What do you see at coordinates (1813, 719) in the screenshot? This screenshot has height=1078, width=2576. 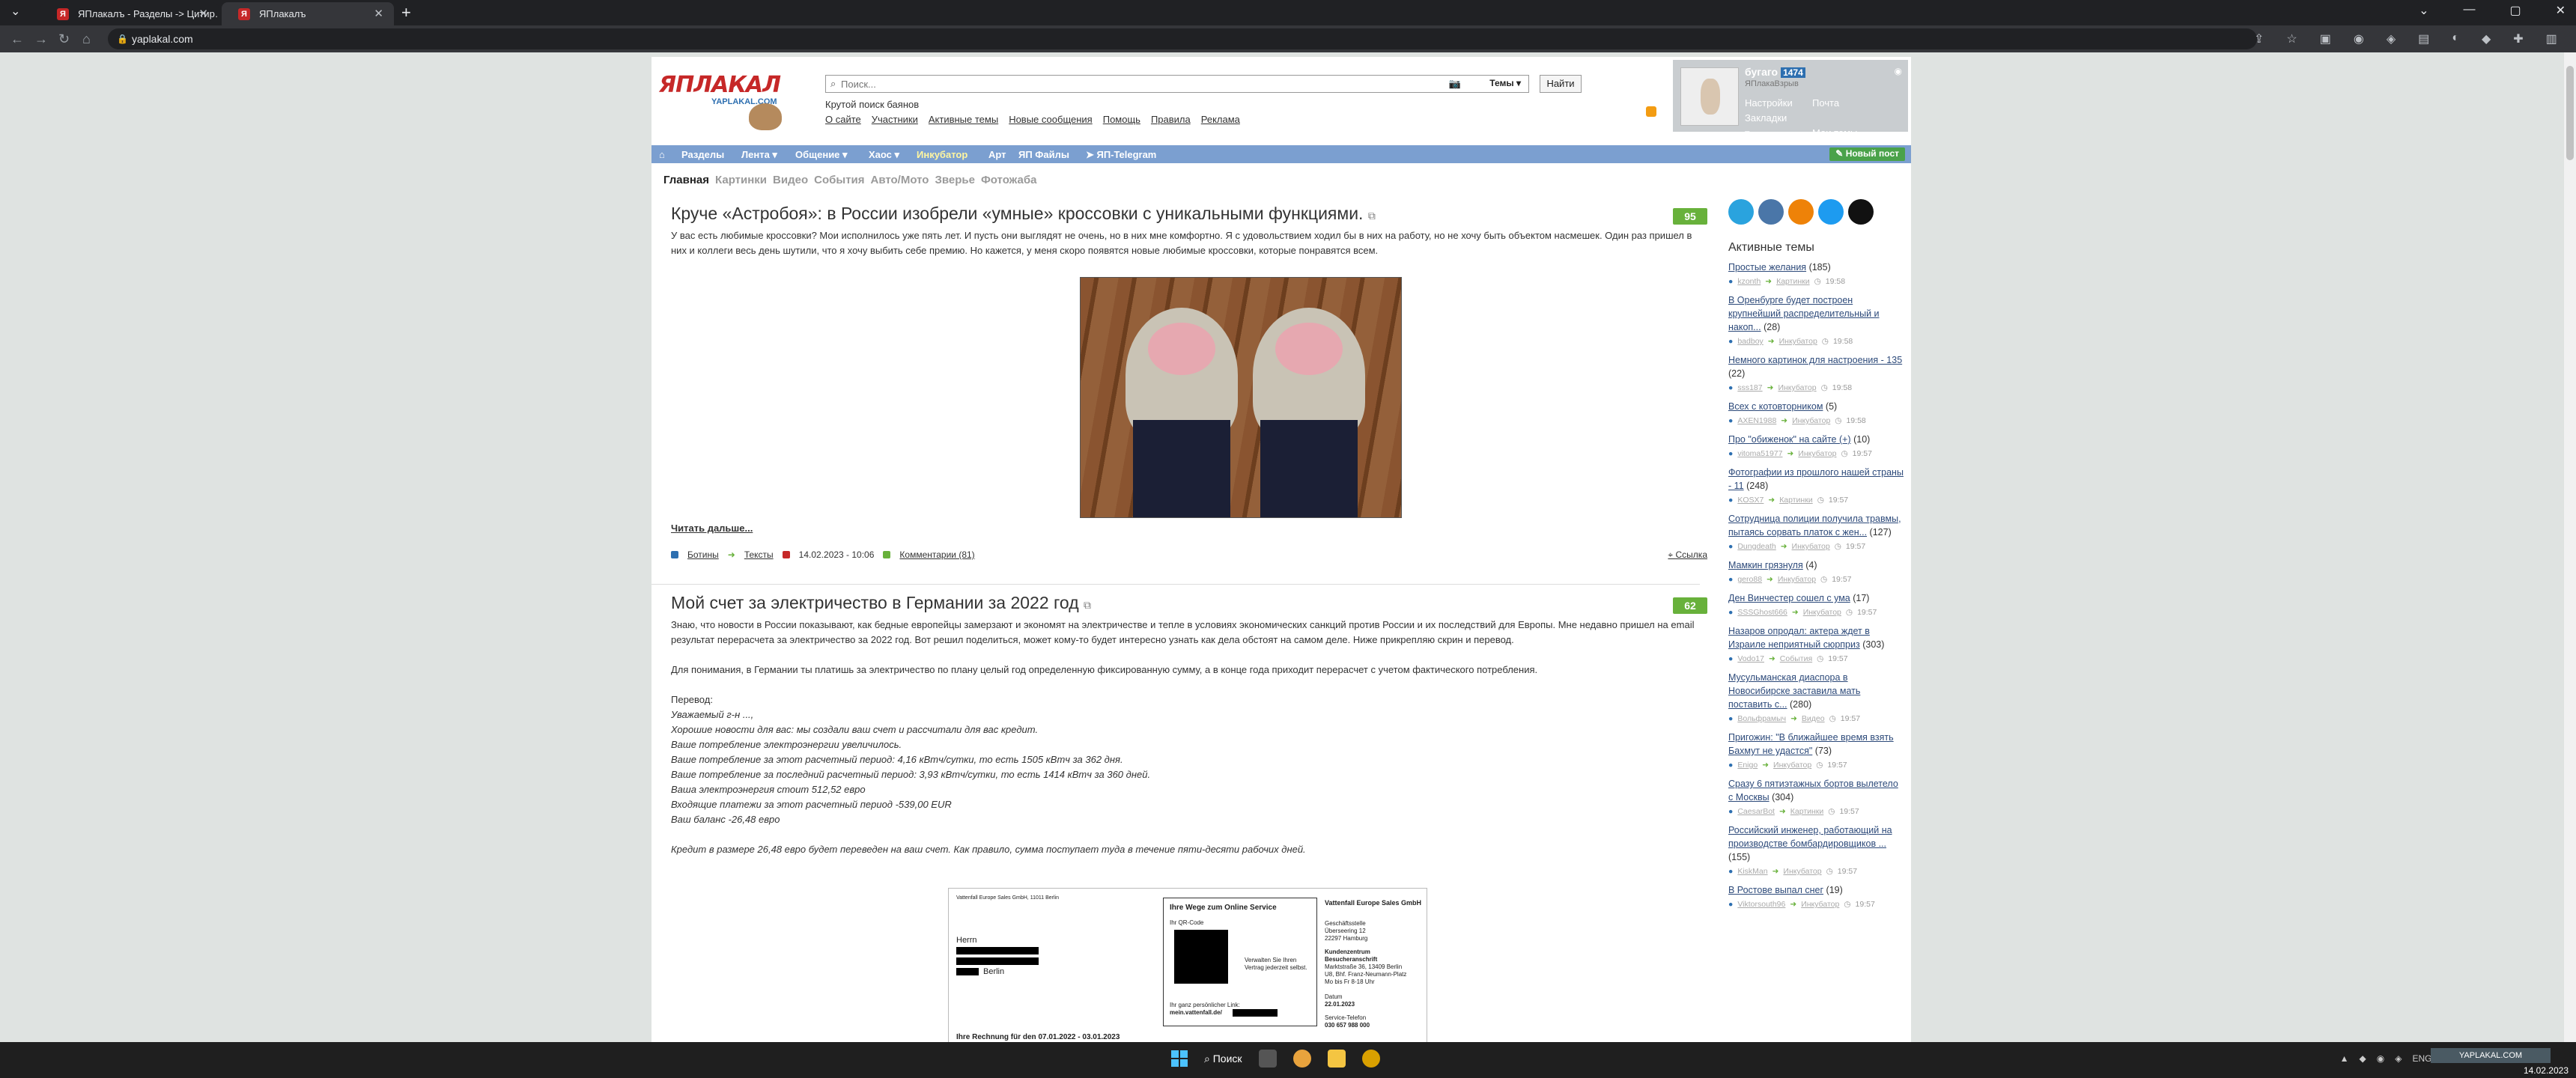 I see `topic-section: Видео` at bounding box center [1813, 719].